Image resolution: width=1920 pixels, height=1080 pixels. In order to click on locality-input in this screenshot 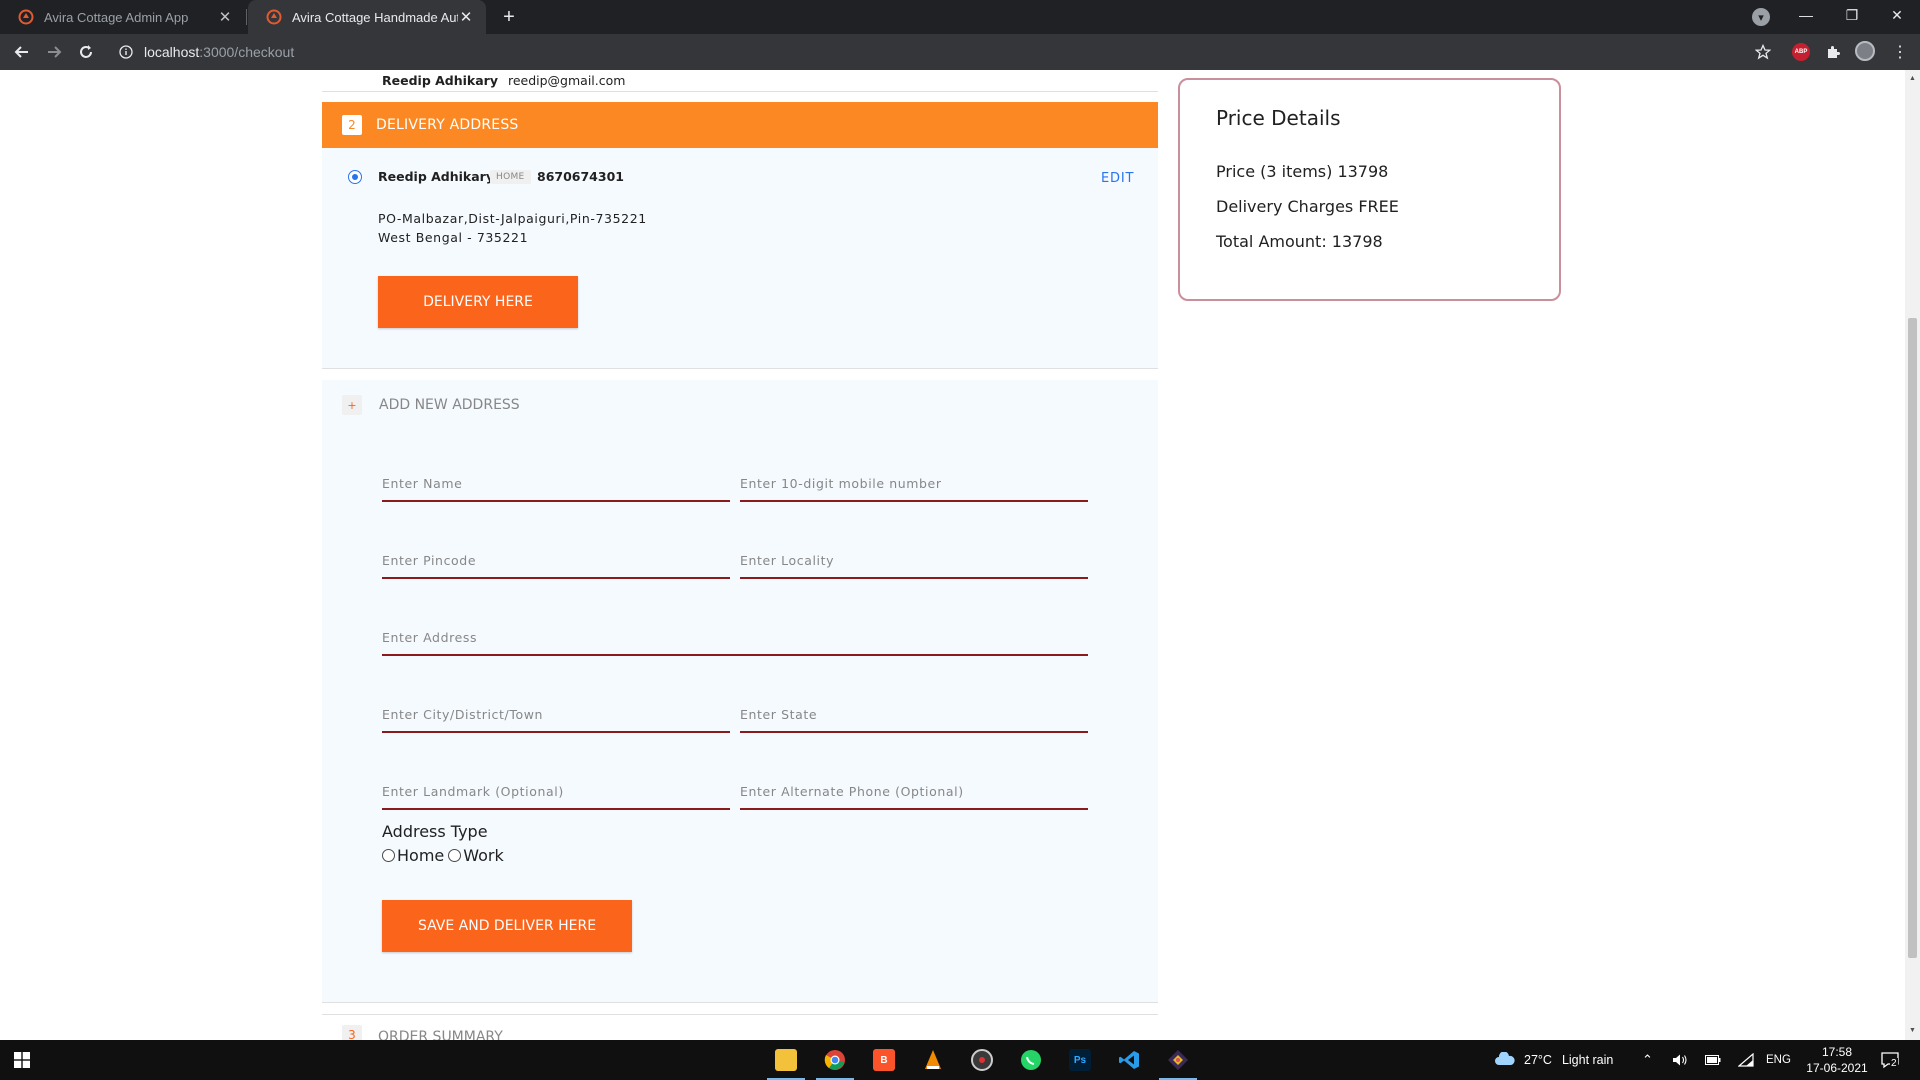, I will do `click(914, 560)`.